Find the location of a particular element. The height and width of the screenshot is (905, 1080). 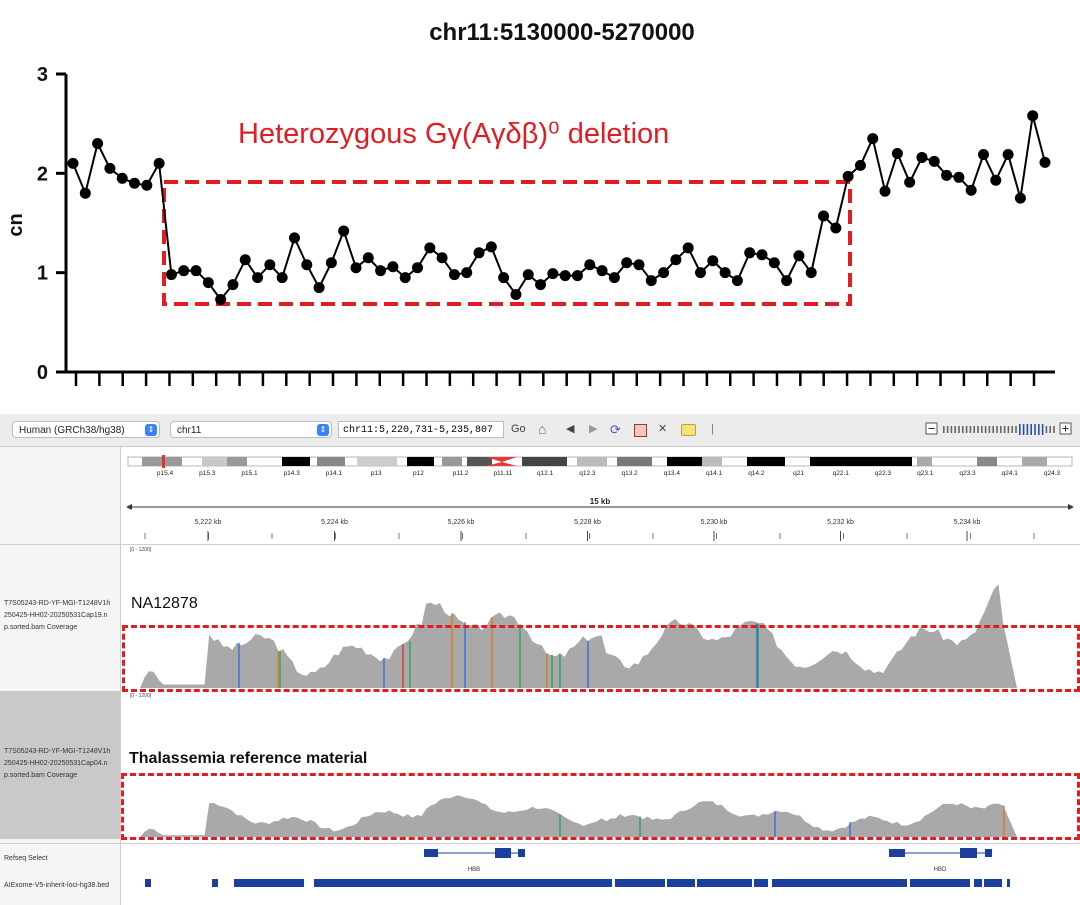

gene-hbb: HBB is located at coordinates (474, 860).